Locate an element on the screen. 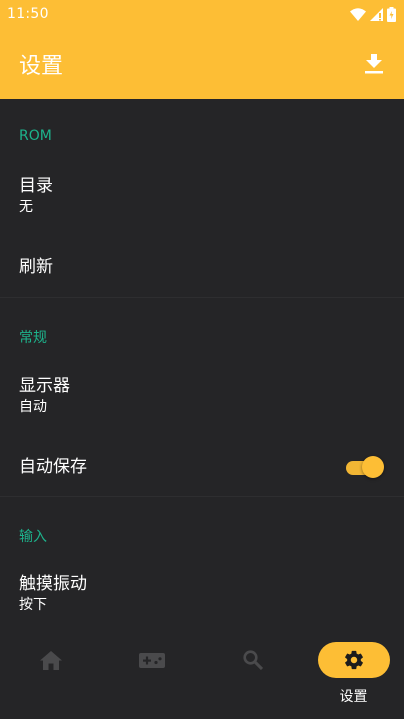 This screenshot has width=404, height=719. setting-row-autosave: 自动保存 is located at coordinates (202, 467).